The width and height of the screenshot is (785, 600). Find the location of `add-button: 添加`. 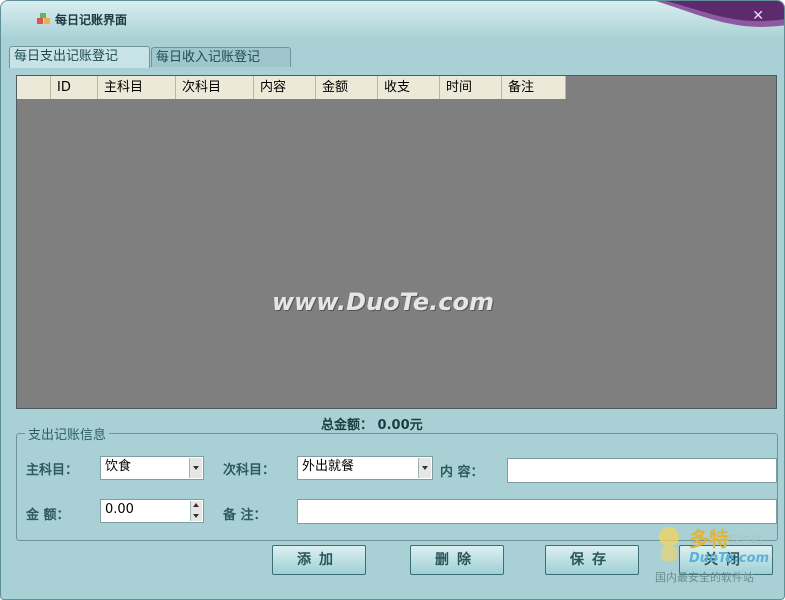

add-button: 添加 is located at coordinates (319, 560).